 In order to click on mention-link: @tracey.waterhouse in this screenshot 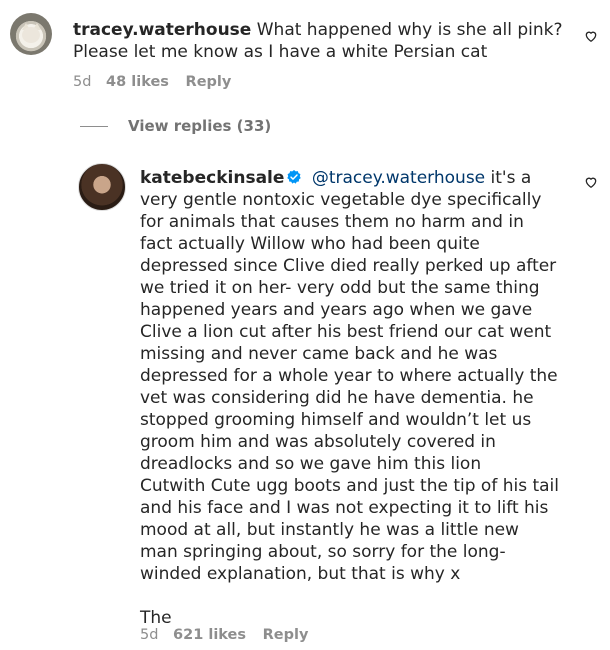, I will do `click(398, 178)`.